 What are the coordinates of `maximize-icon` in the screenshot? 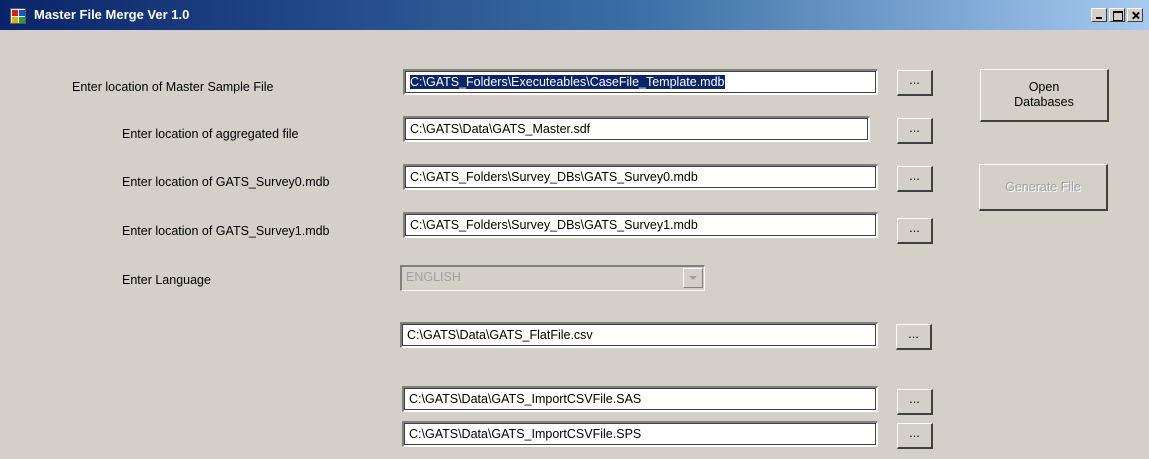 It's located at (1117, 15).